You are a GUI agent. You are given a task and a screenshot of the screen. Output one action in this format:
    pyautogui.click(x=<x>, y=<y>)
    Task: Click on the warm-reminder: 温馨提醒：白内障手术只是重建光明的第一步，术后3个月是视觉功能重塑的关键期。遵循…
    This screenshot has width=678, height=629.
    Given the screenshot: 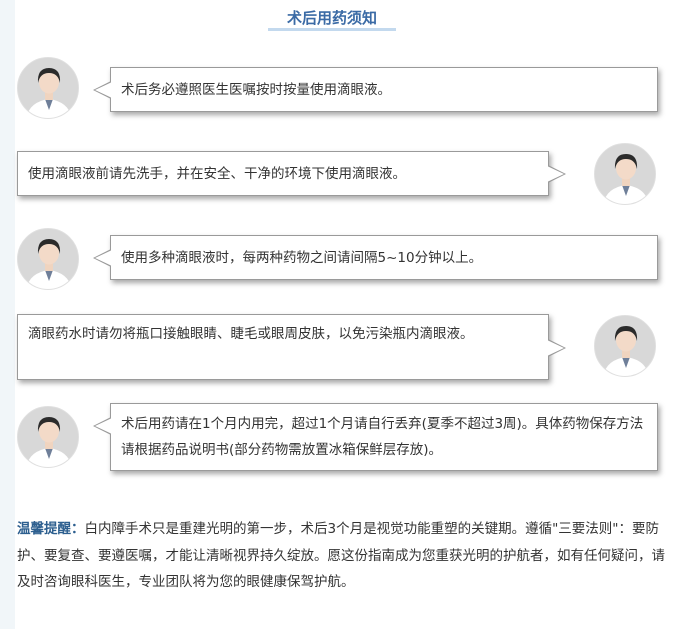 What is the action you would take?
    pyautogui.click(x=341, y=556)
    